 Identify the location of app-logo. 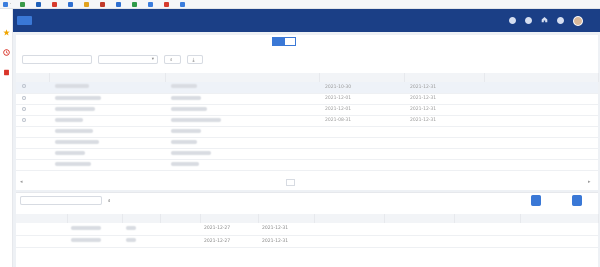
(24, 20).